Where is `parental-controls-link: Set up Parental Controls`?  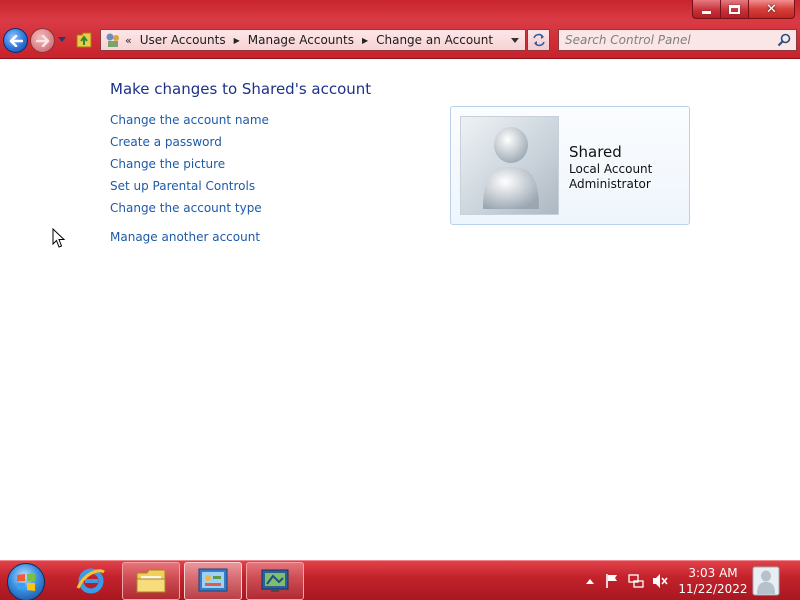 parental-controls-link: Set up Parental Controls is located at coordinates (182, 186).